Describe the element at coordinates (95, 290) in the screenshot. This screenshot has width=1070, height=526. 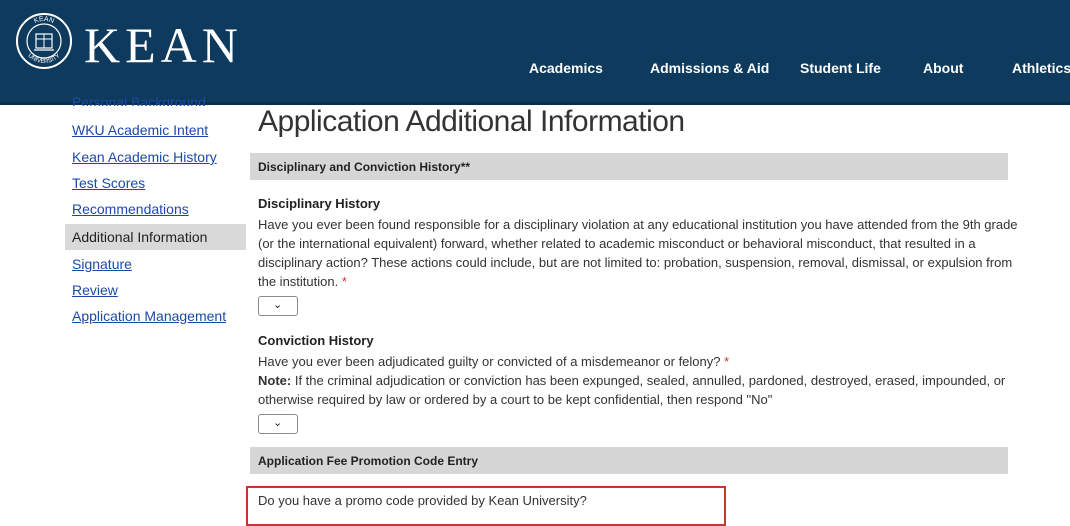
I see `sidebar-item-review: Review` at that location.